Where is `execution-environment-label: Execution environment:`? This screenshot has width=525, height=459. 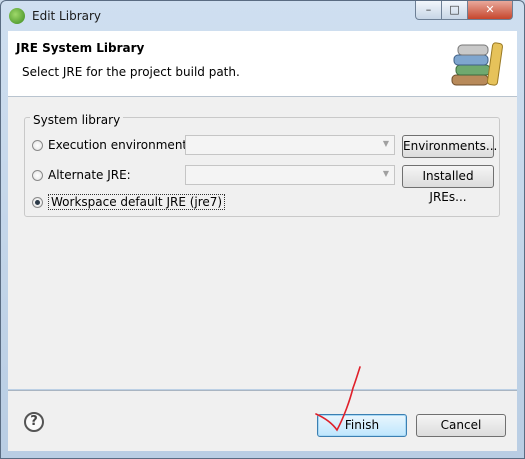 execution-environment-label: Execution environment: is located at coordinates (120, 145).